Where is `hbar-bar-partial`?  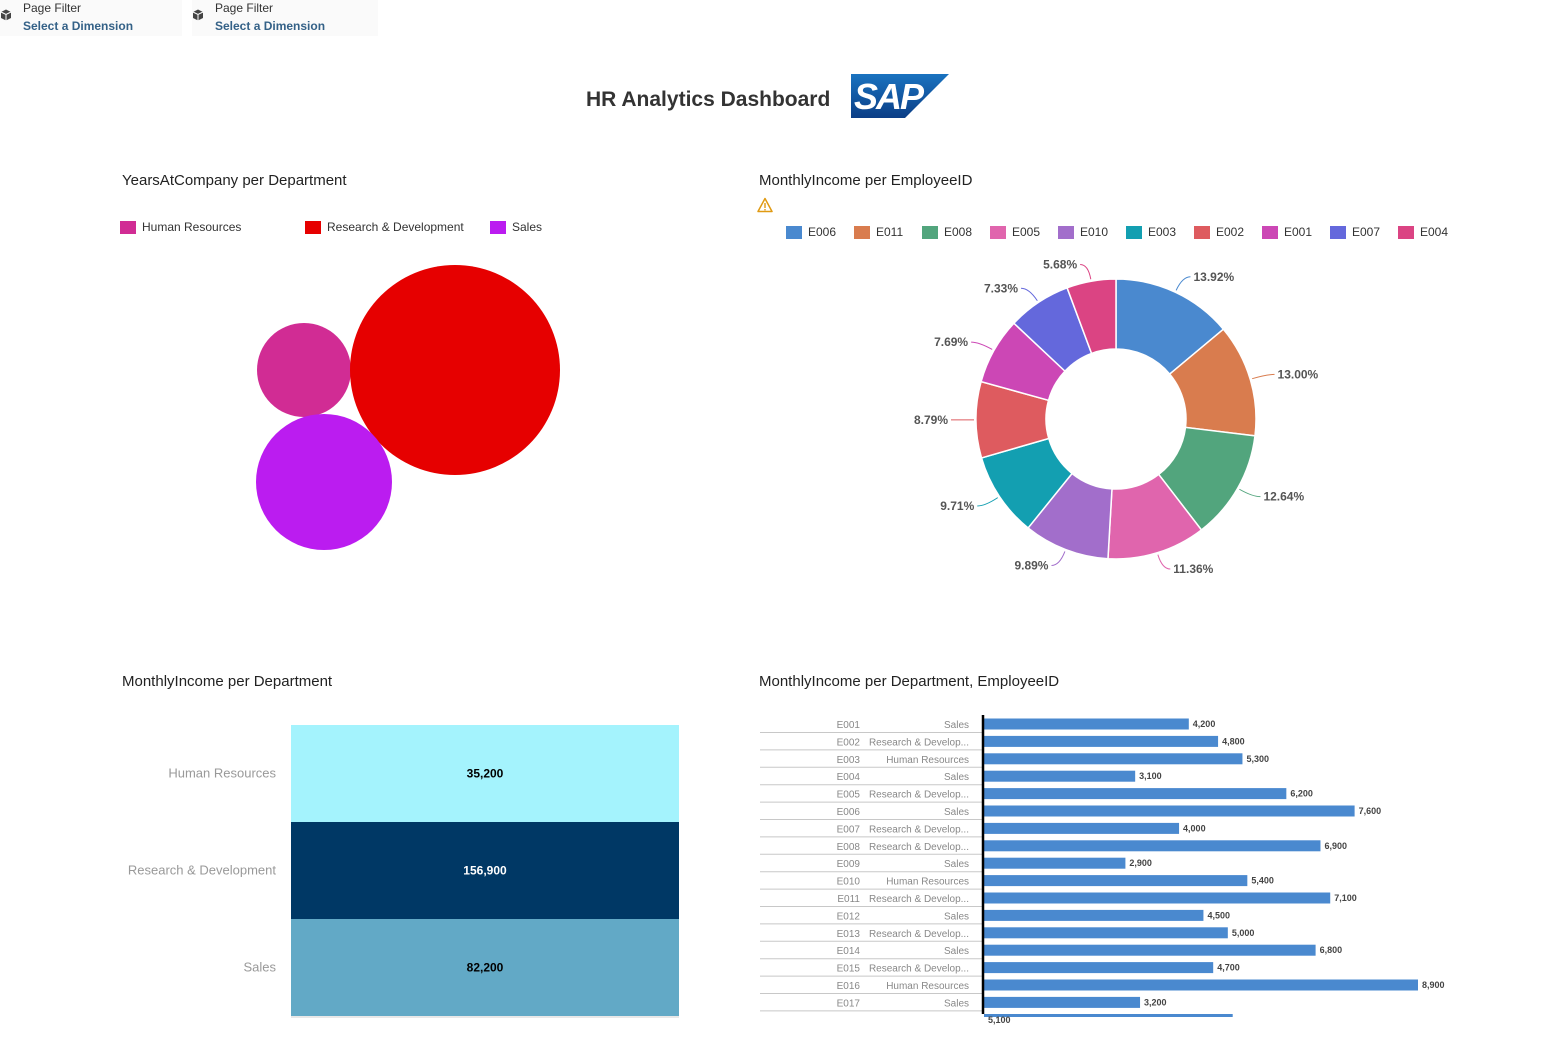
hbar-bar-partial is located at coordinates (1108, 1015).